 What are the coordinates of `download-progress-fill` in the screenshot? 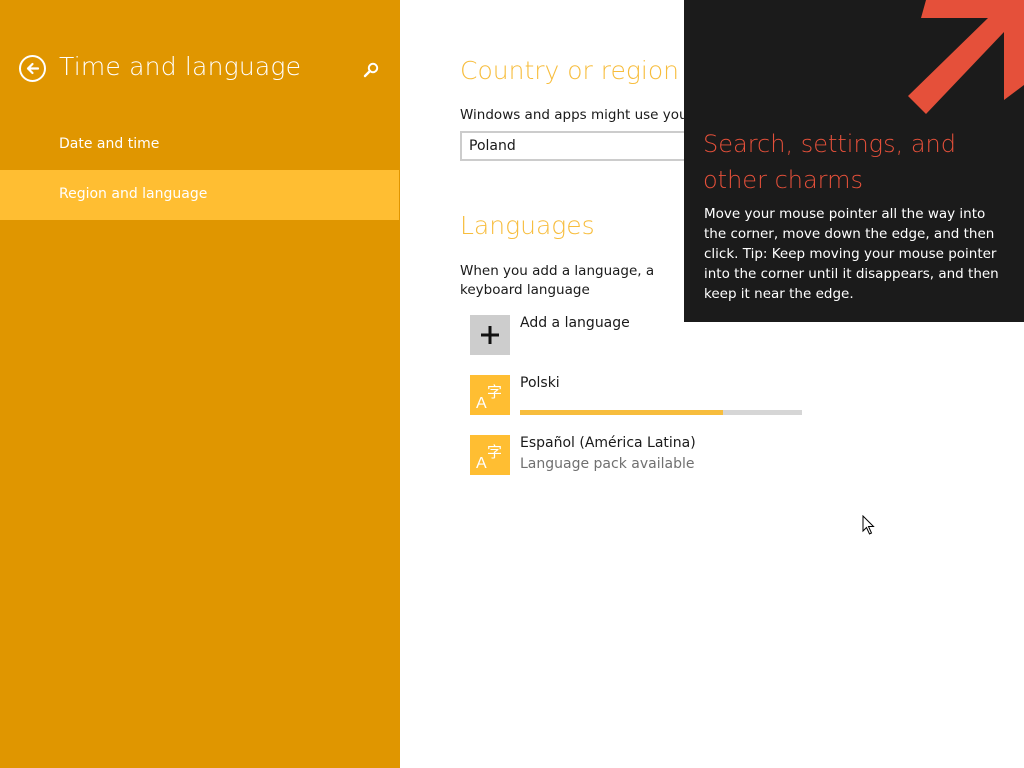 It's located at (622, 412).